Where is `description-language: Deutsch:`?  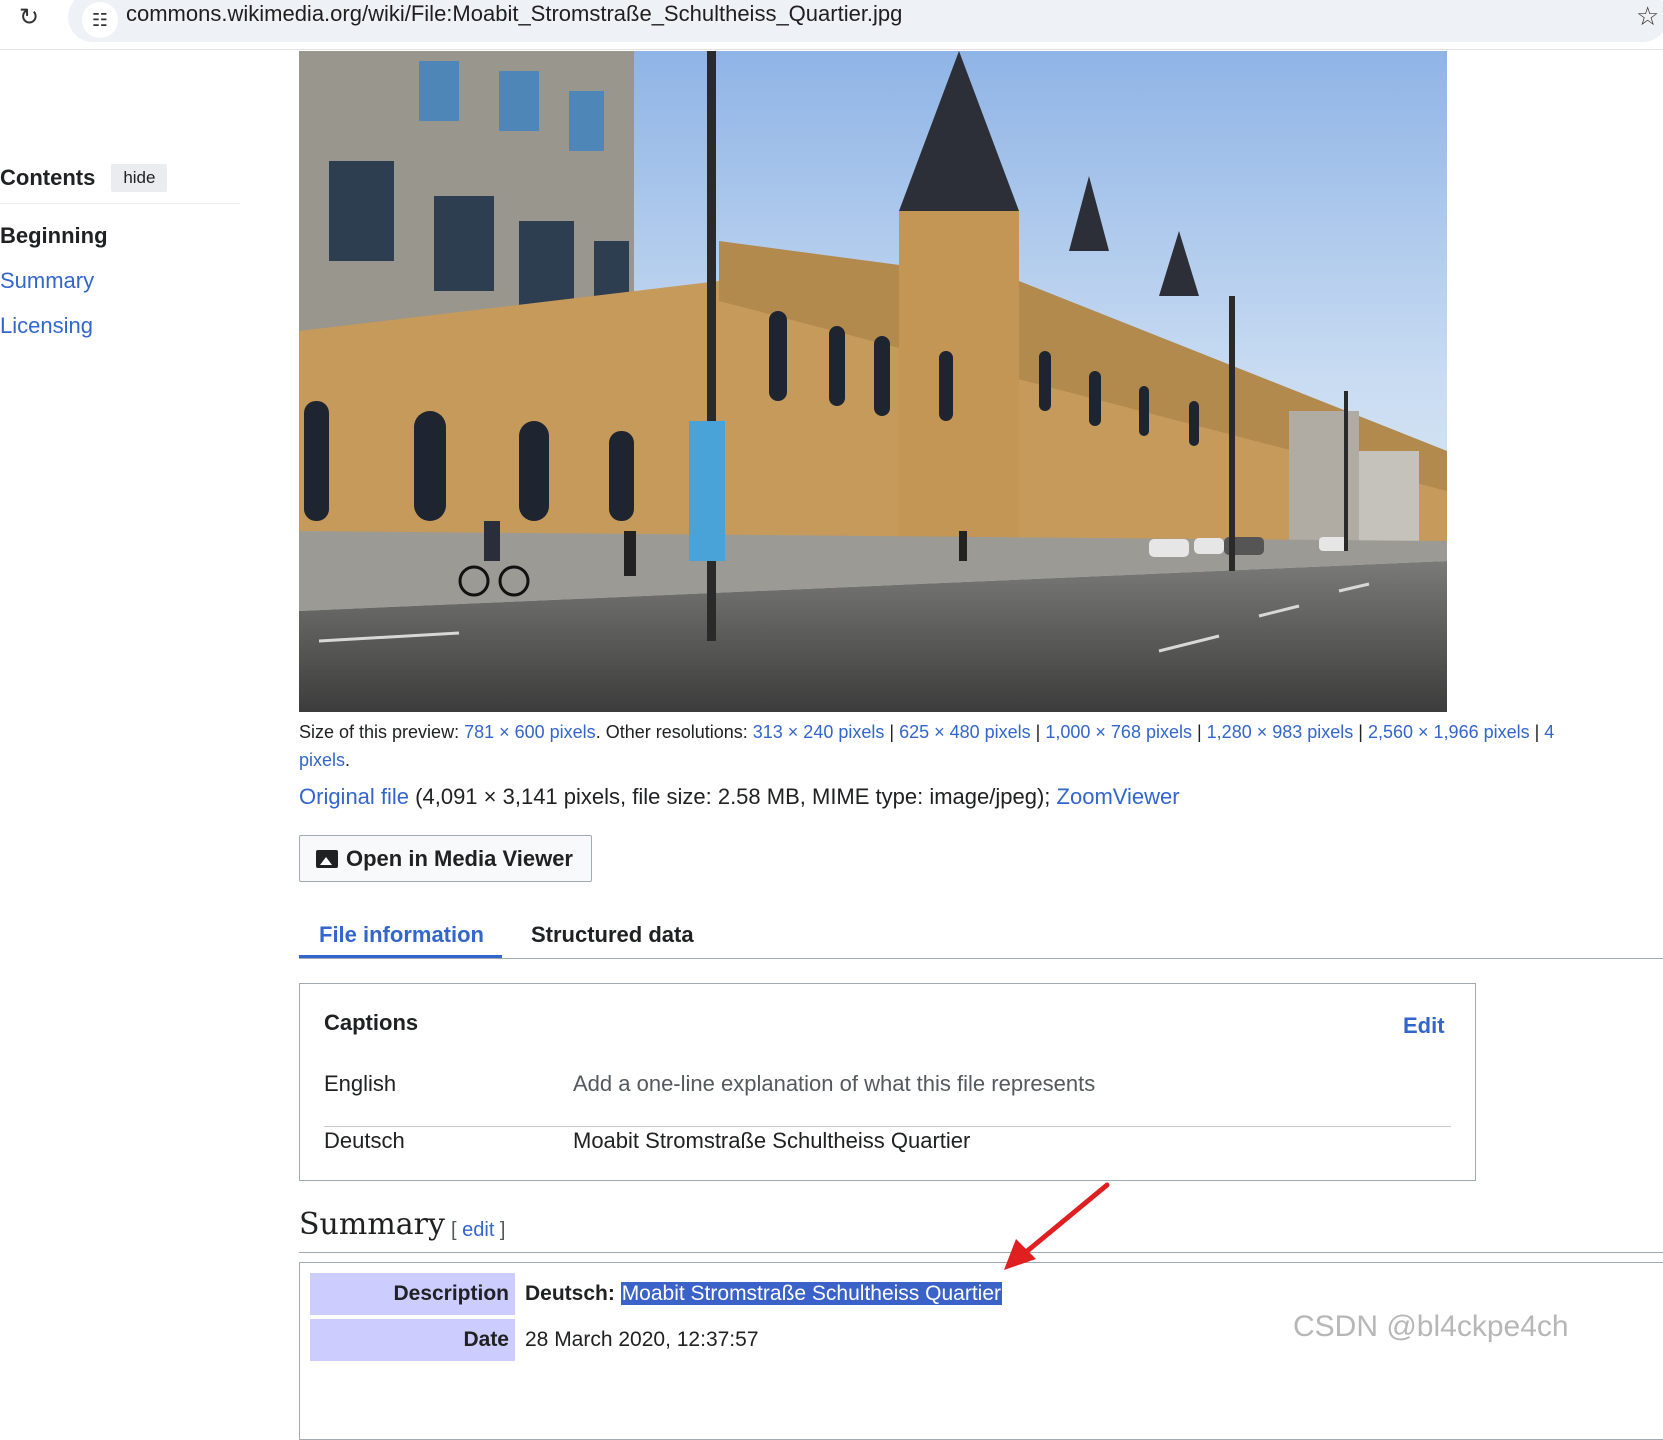
description-language: Deutsch: is located at coordinates (573, 1293).